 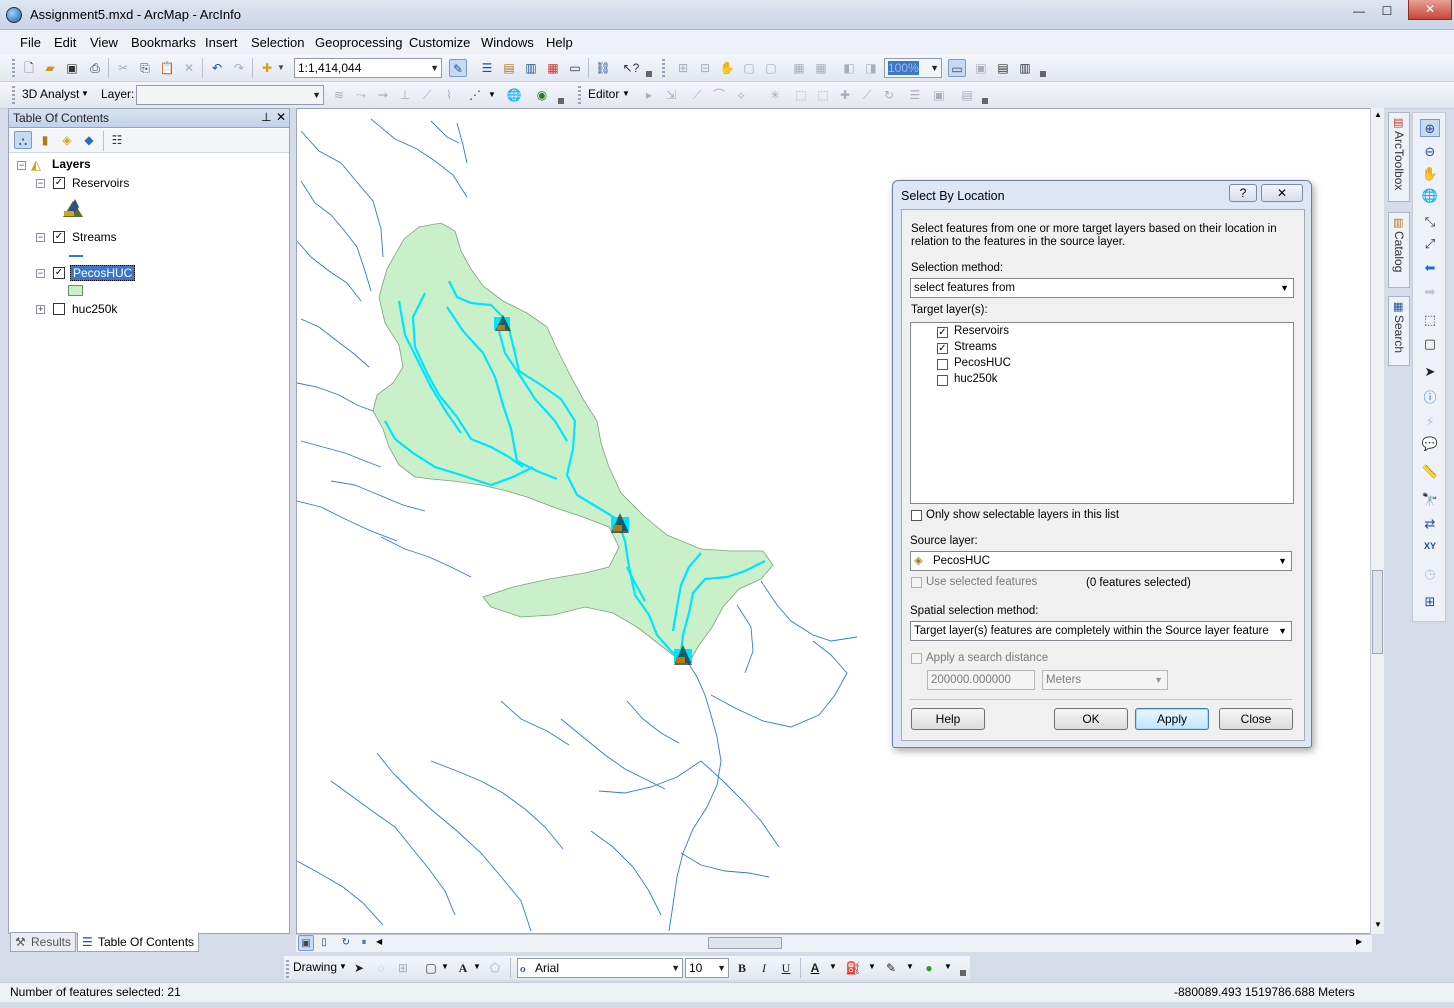 I want to click on fixed-zoom-in-layout-icon: ▦, so click(x=799, y=68).